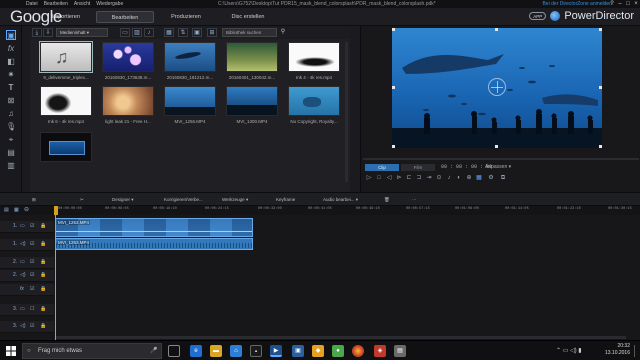 The height and width of the screenshot is (360, 640). What do you see at coordinates (11, 35) in the screenshot?
I see `media-room-icon: ▣` at bounding box center [11, 35].